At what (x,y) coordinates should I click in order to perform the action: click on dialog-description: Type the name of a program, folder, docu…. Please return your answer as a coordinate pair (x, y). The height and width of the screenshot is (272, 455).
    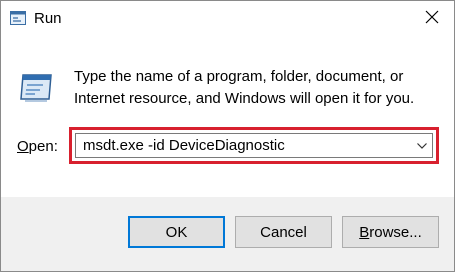
    Looking at the image, I should click on (244, 87).